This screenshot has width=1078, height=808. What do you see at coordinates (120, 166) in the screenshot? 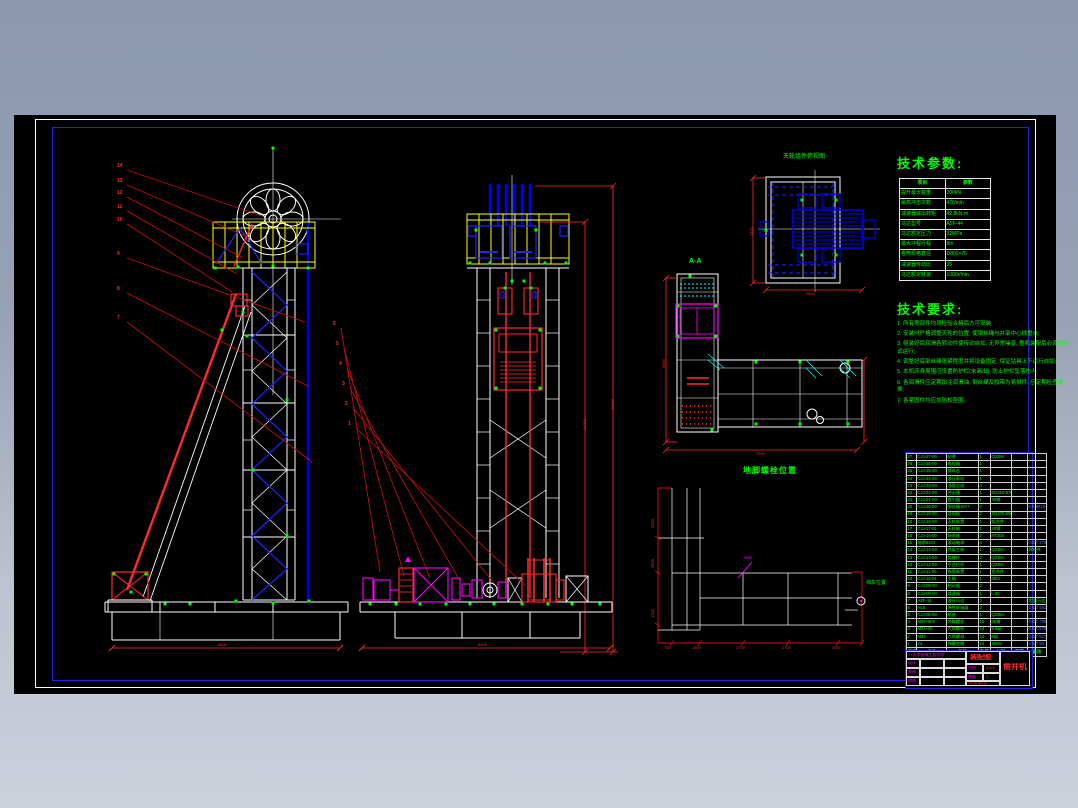
I see `balloon-number: 14` at bounding box center [120, 166].